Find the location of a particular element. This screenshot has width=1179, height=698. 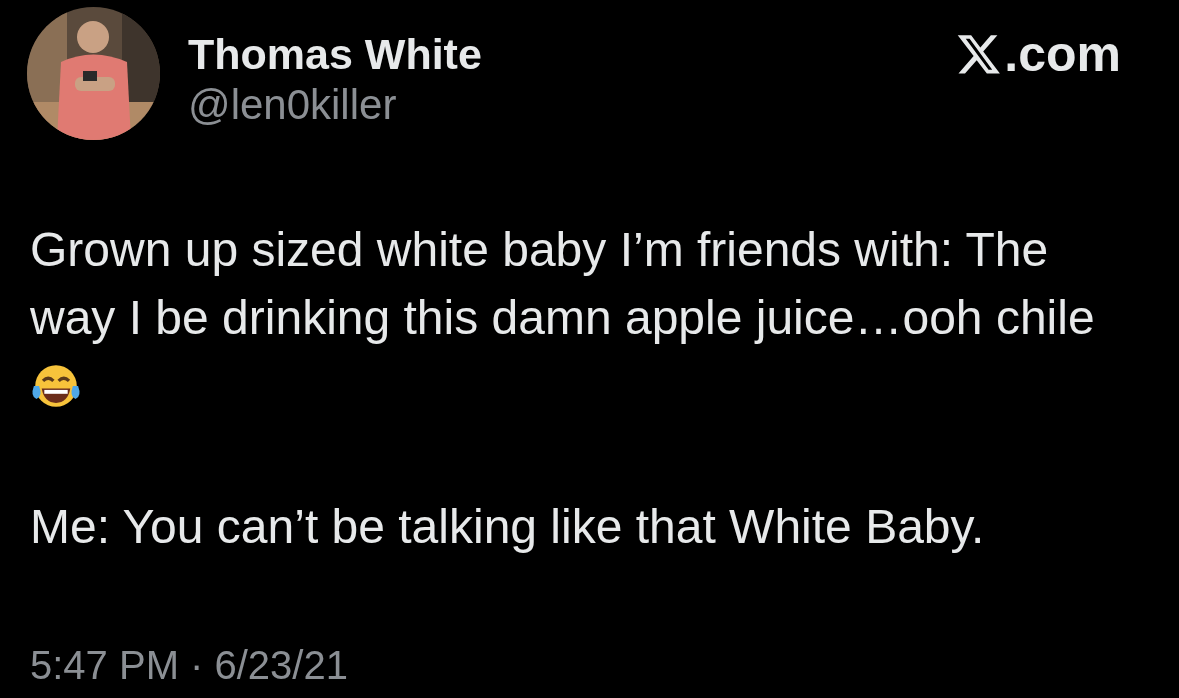

author-name: Thomas White is located at coordinates (335, 54).